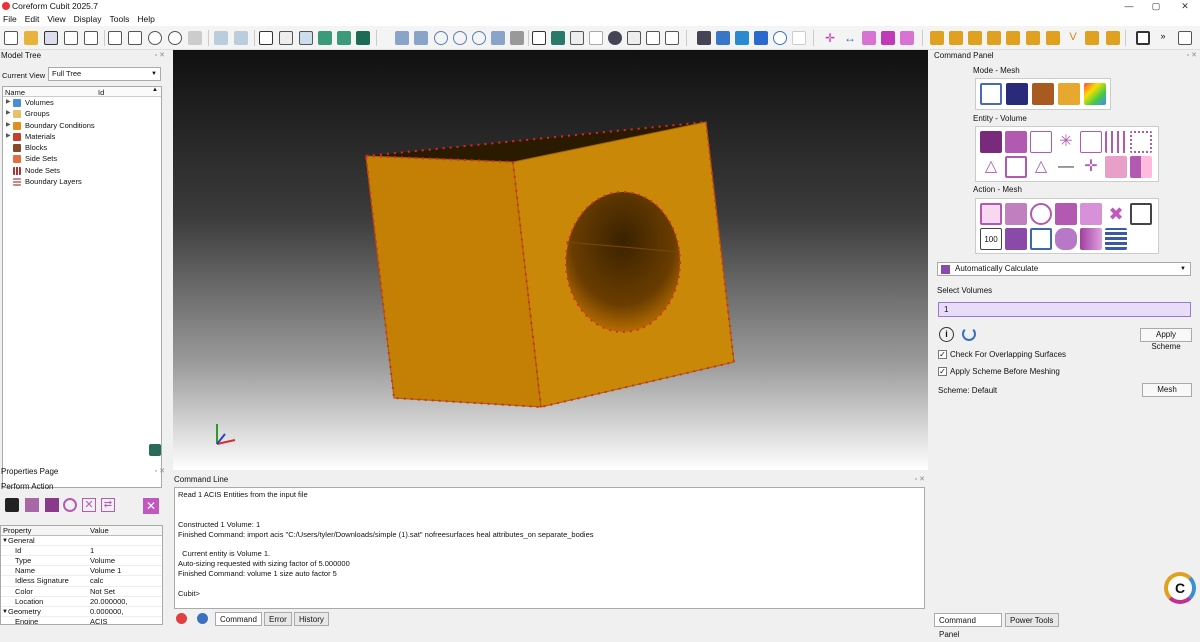  I want to click on menu-help: Help, so click(145, 19).